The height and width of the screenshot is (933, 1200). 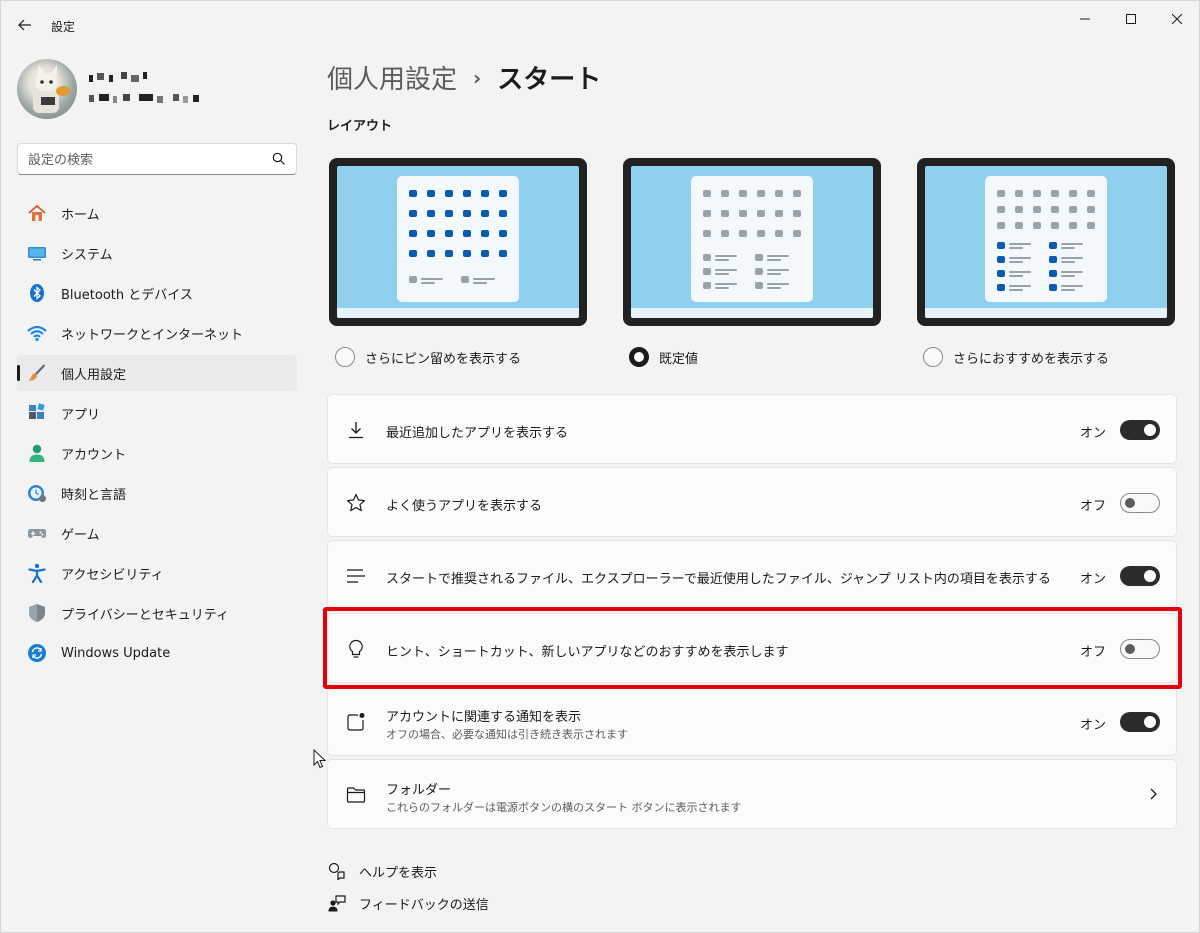 What do you see at coordinates (382, 871) in the screenshot?
I see `help-link: ヘルプを表示` at bounding box center [382, 871].